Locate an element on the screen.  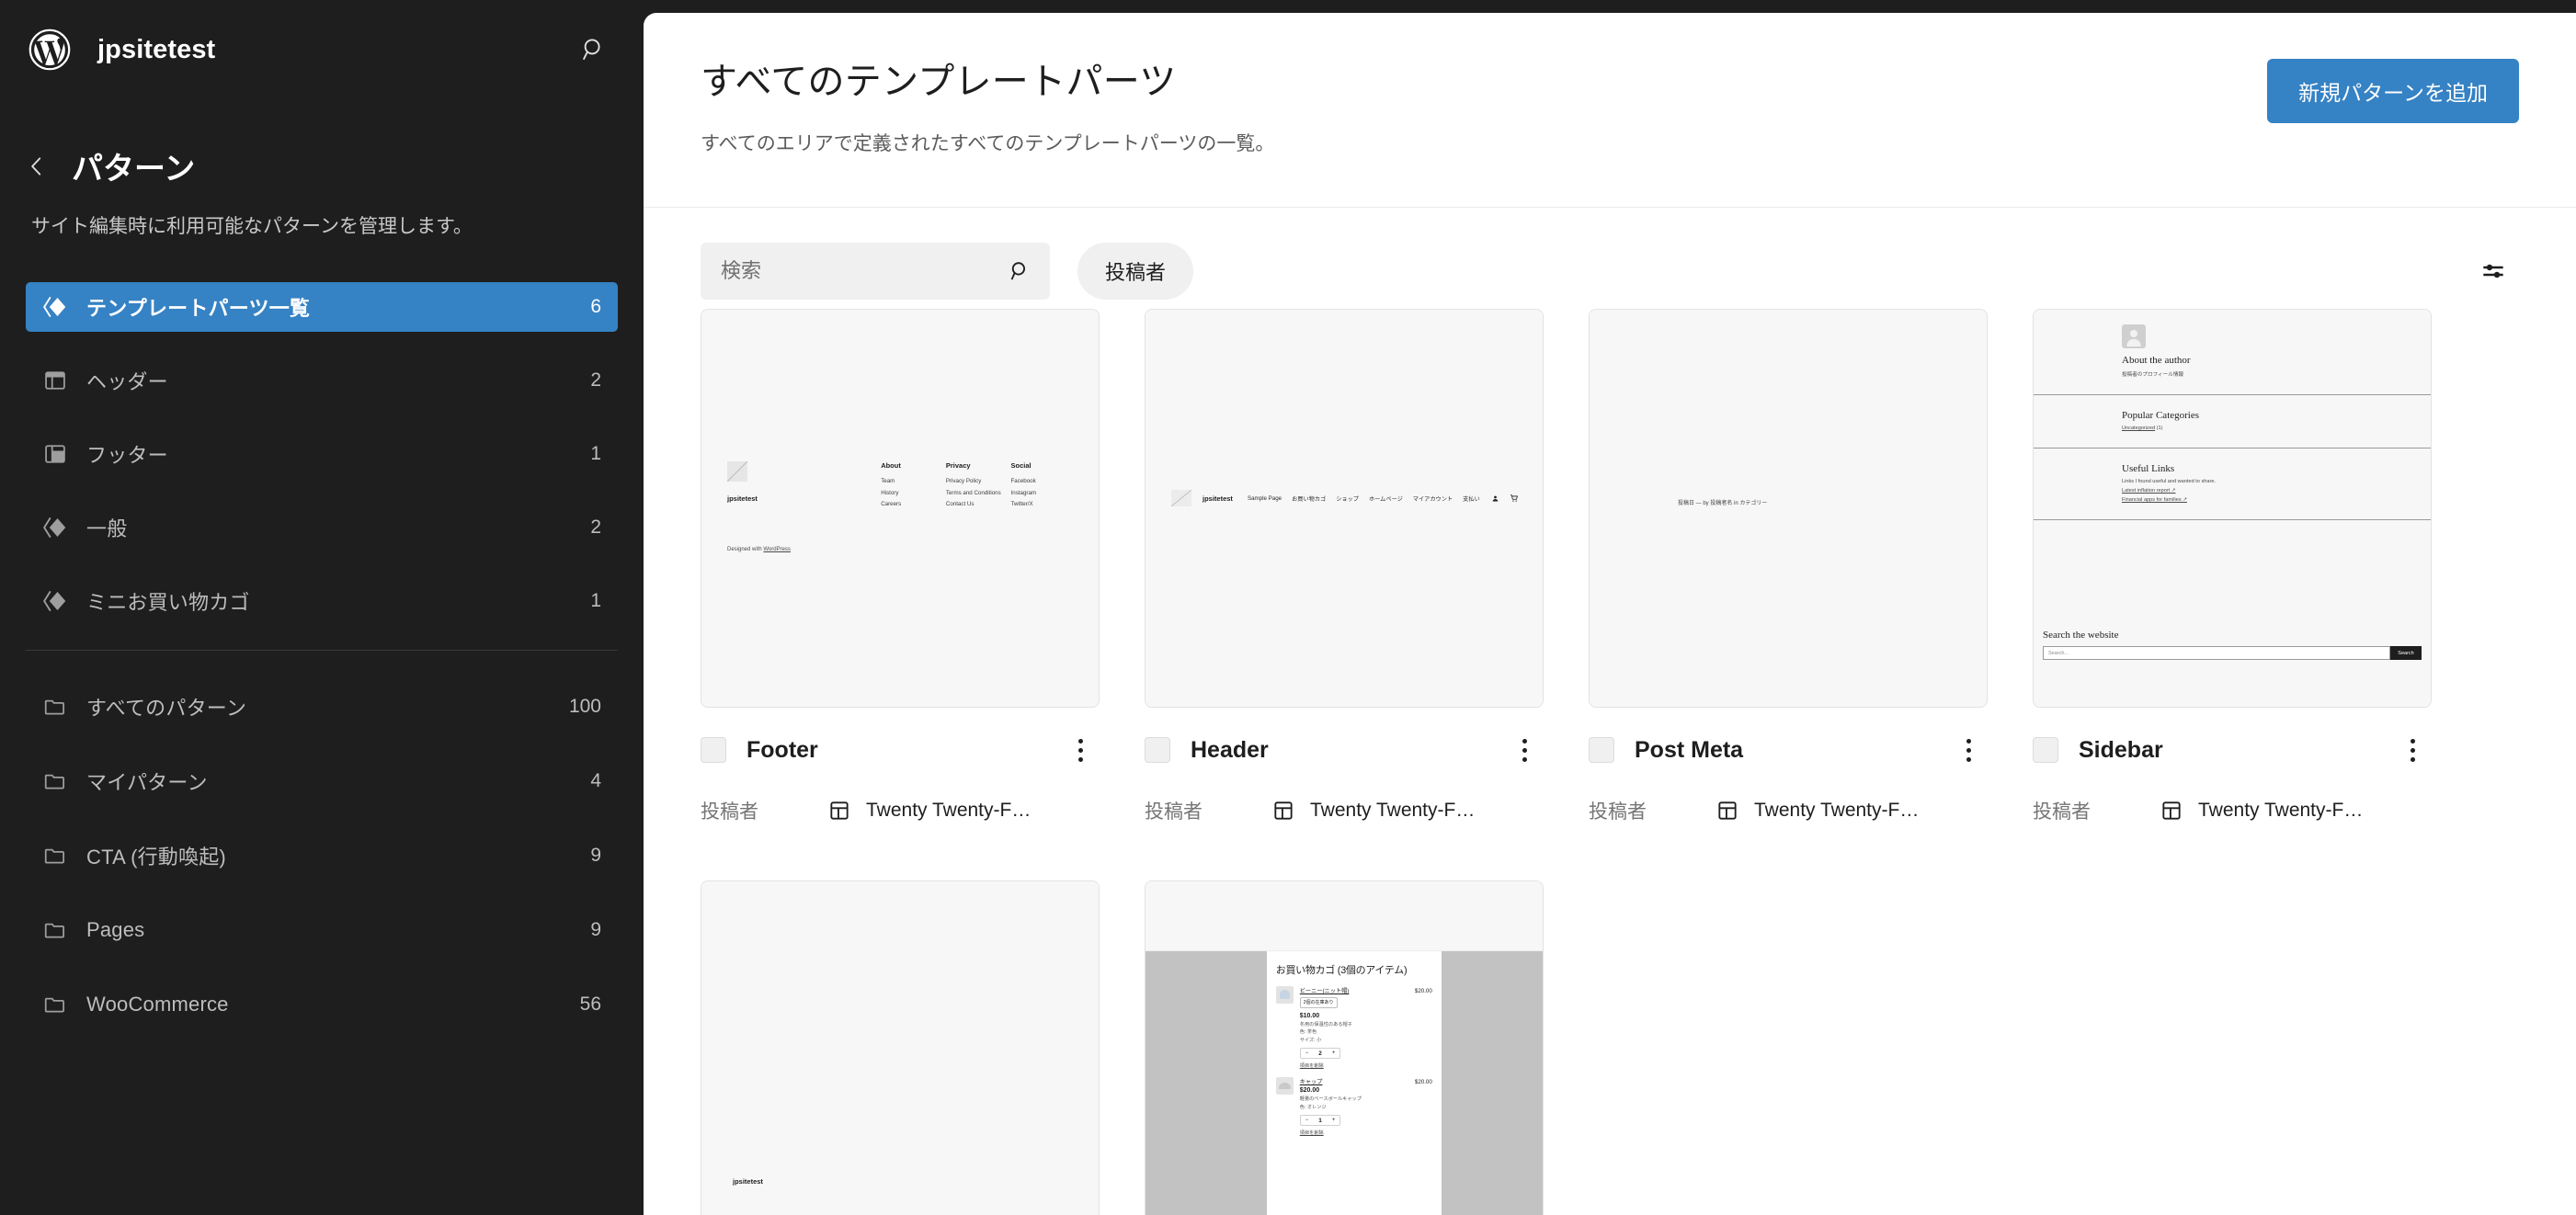
product-attr: サイズ: 小 is located at coordinates (1310, 1040).